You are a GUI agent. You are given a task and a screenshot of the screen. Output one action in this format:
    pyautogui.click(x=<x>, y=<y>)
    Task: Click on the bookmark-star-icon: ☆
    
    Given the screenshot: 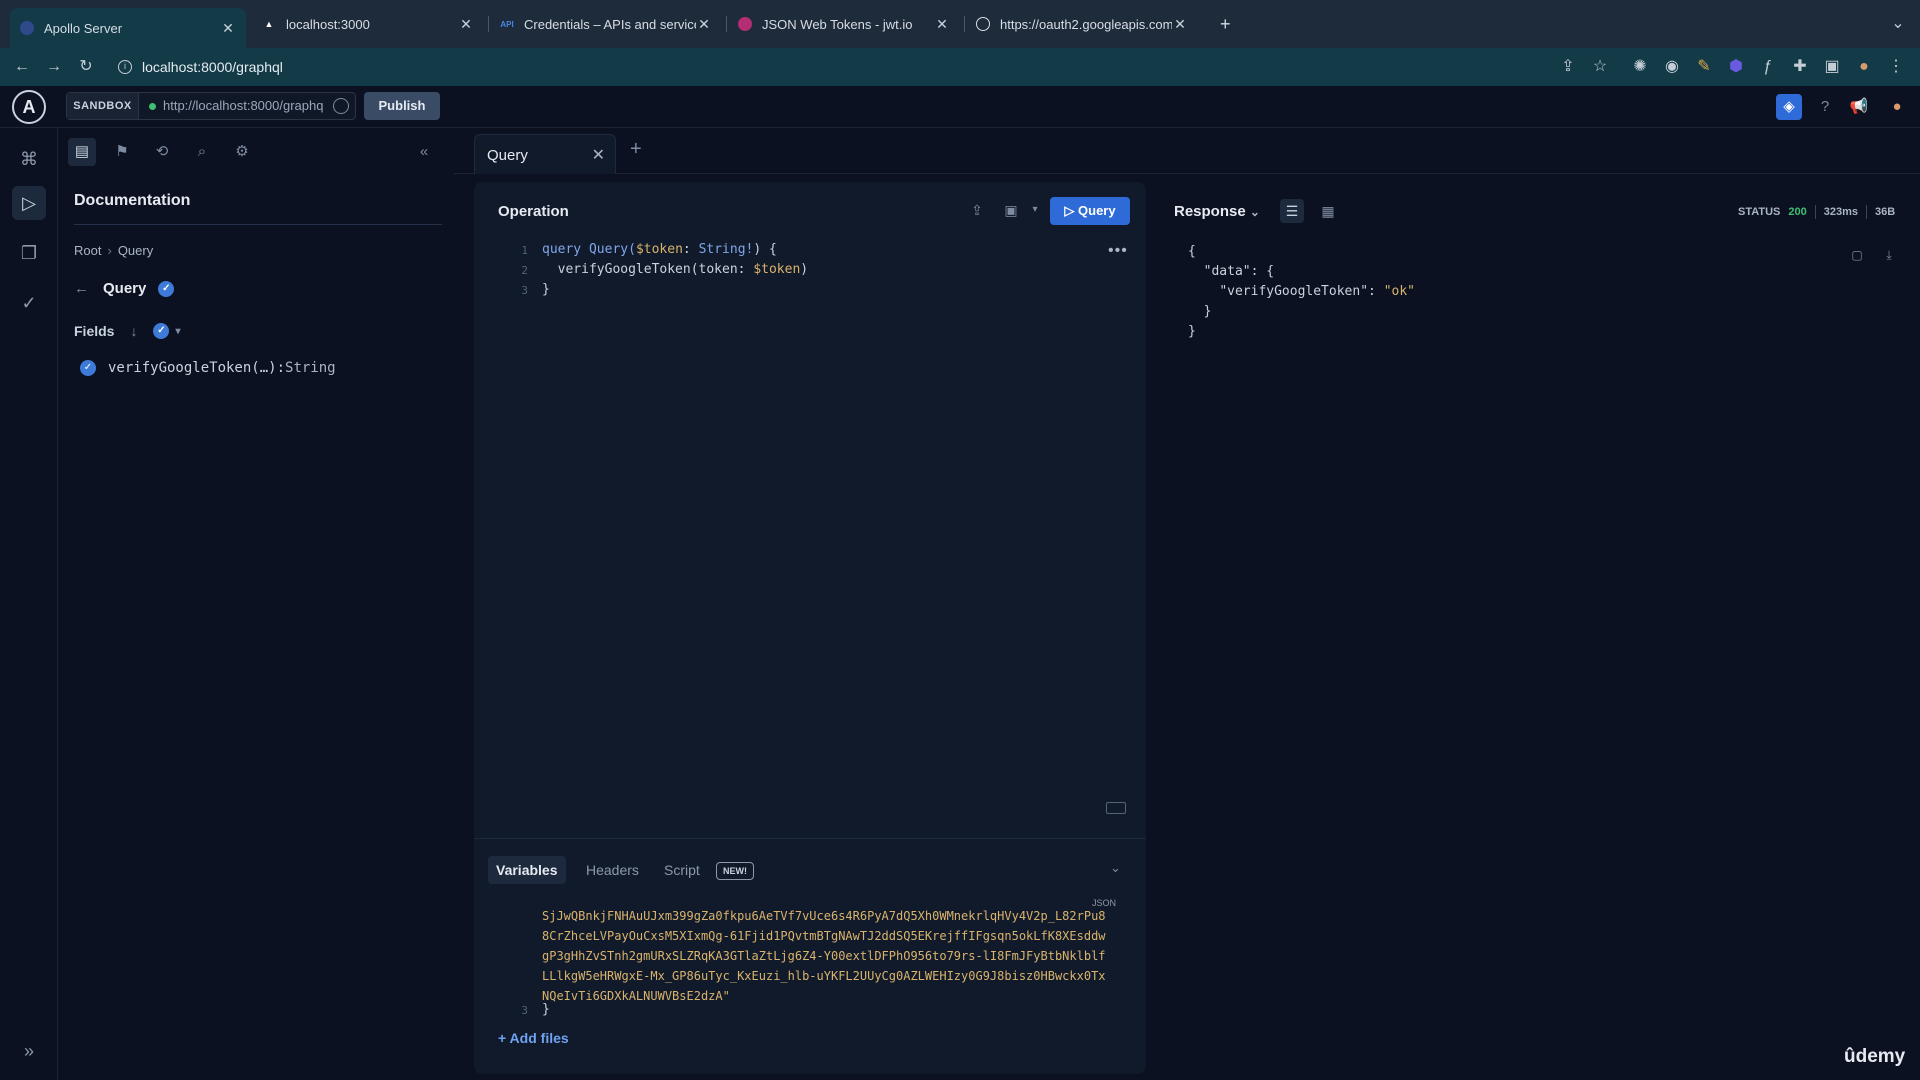 What is the action you would take?
    pyautogui.click(x=1600, y=67)
    